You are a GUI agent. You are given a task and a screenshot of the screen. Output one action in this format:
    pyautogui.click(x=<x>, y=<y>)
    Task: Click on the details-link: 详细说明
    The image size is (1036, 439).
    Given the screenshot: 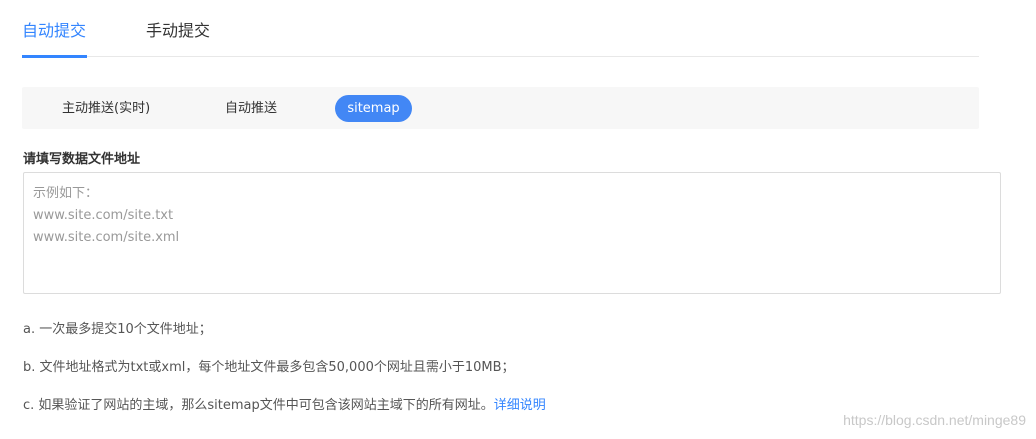 What is the action you would take?
    pyautogui.click(x=520, y=405)
    